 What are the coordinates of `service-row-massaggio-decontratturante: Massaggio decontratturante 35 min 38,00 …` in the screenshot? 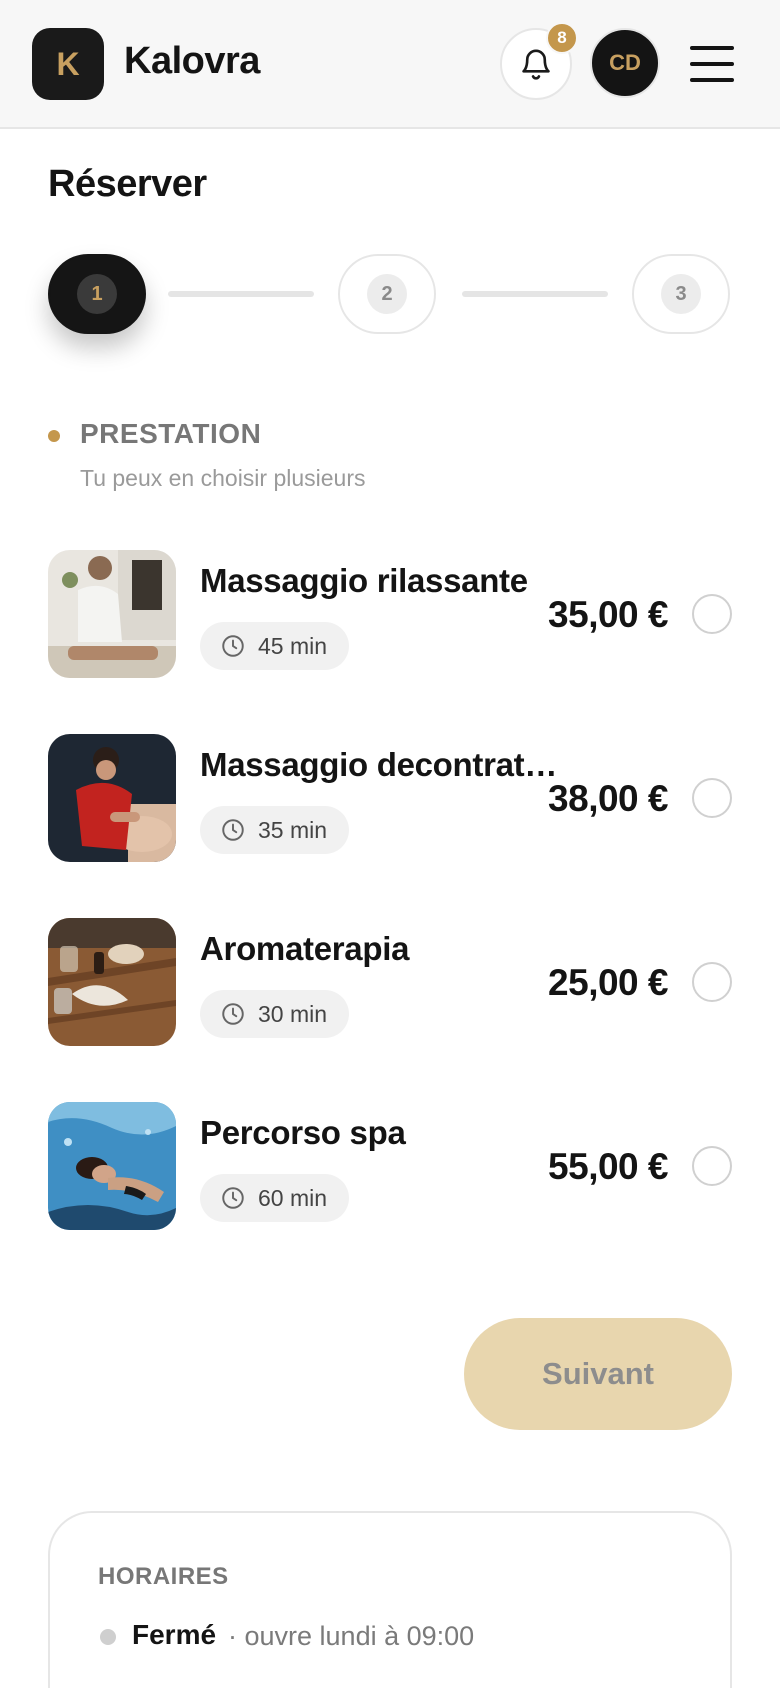 It's located at (390, 798).